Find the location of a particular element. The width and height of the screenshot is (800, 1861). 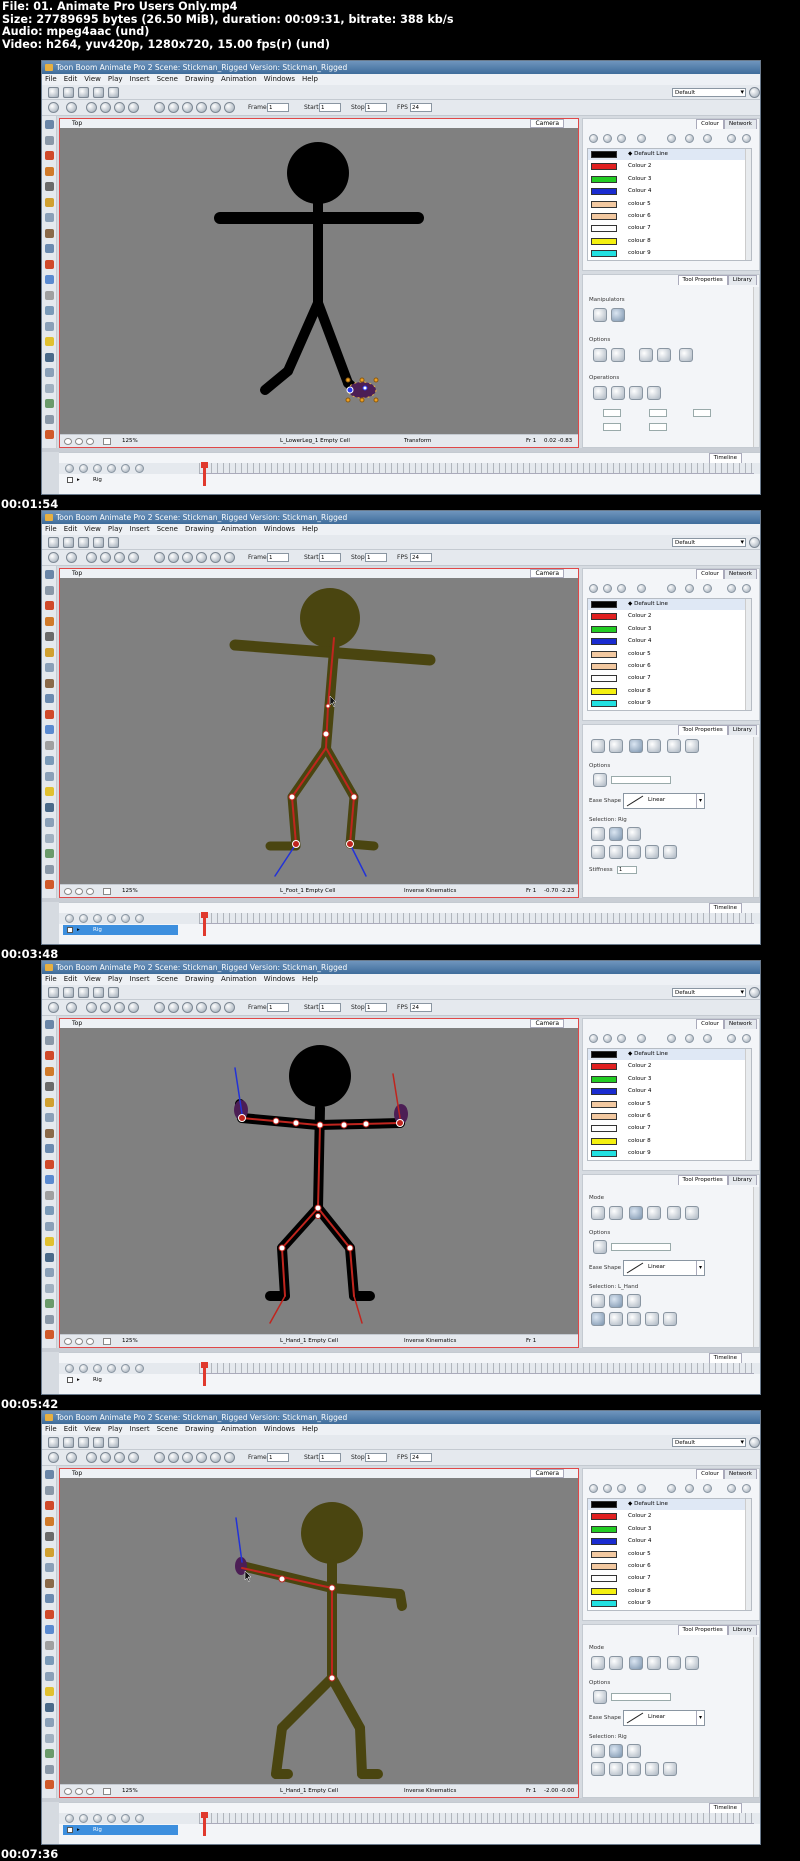

grouping-tool-icon is located at coordinates (49, 1769).